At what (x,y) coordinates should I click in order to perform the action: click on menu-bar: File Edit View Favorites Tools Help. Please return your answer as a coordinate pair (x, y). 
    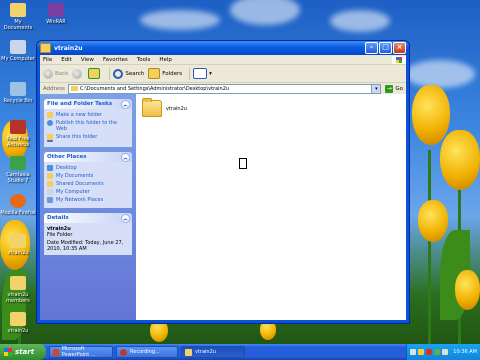
    Looking at the image, I should click on (223, 60).